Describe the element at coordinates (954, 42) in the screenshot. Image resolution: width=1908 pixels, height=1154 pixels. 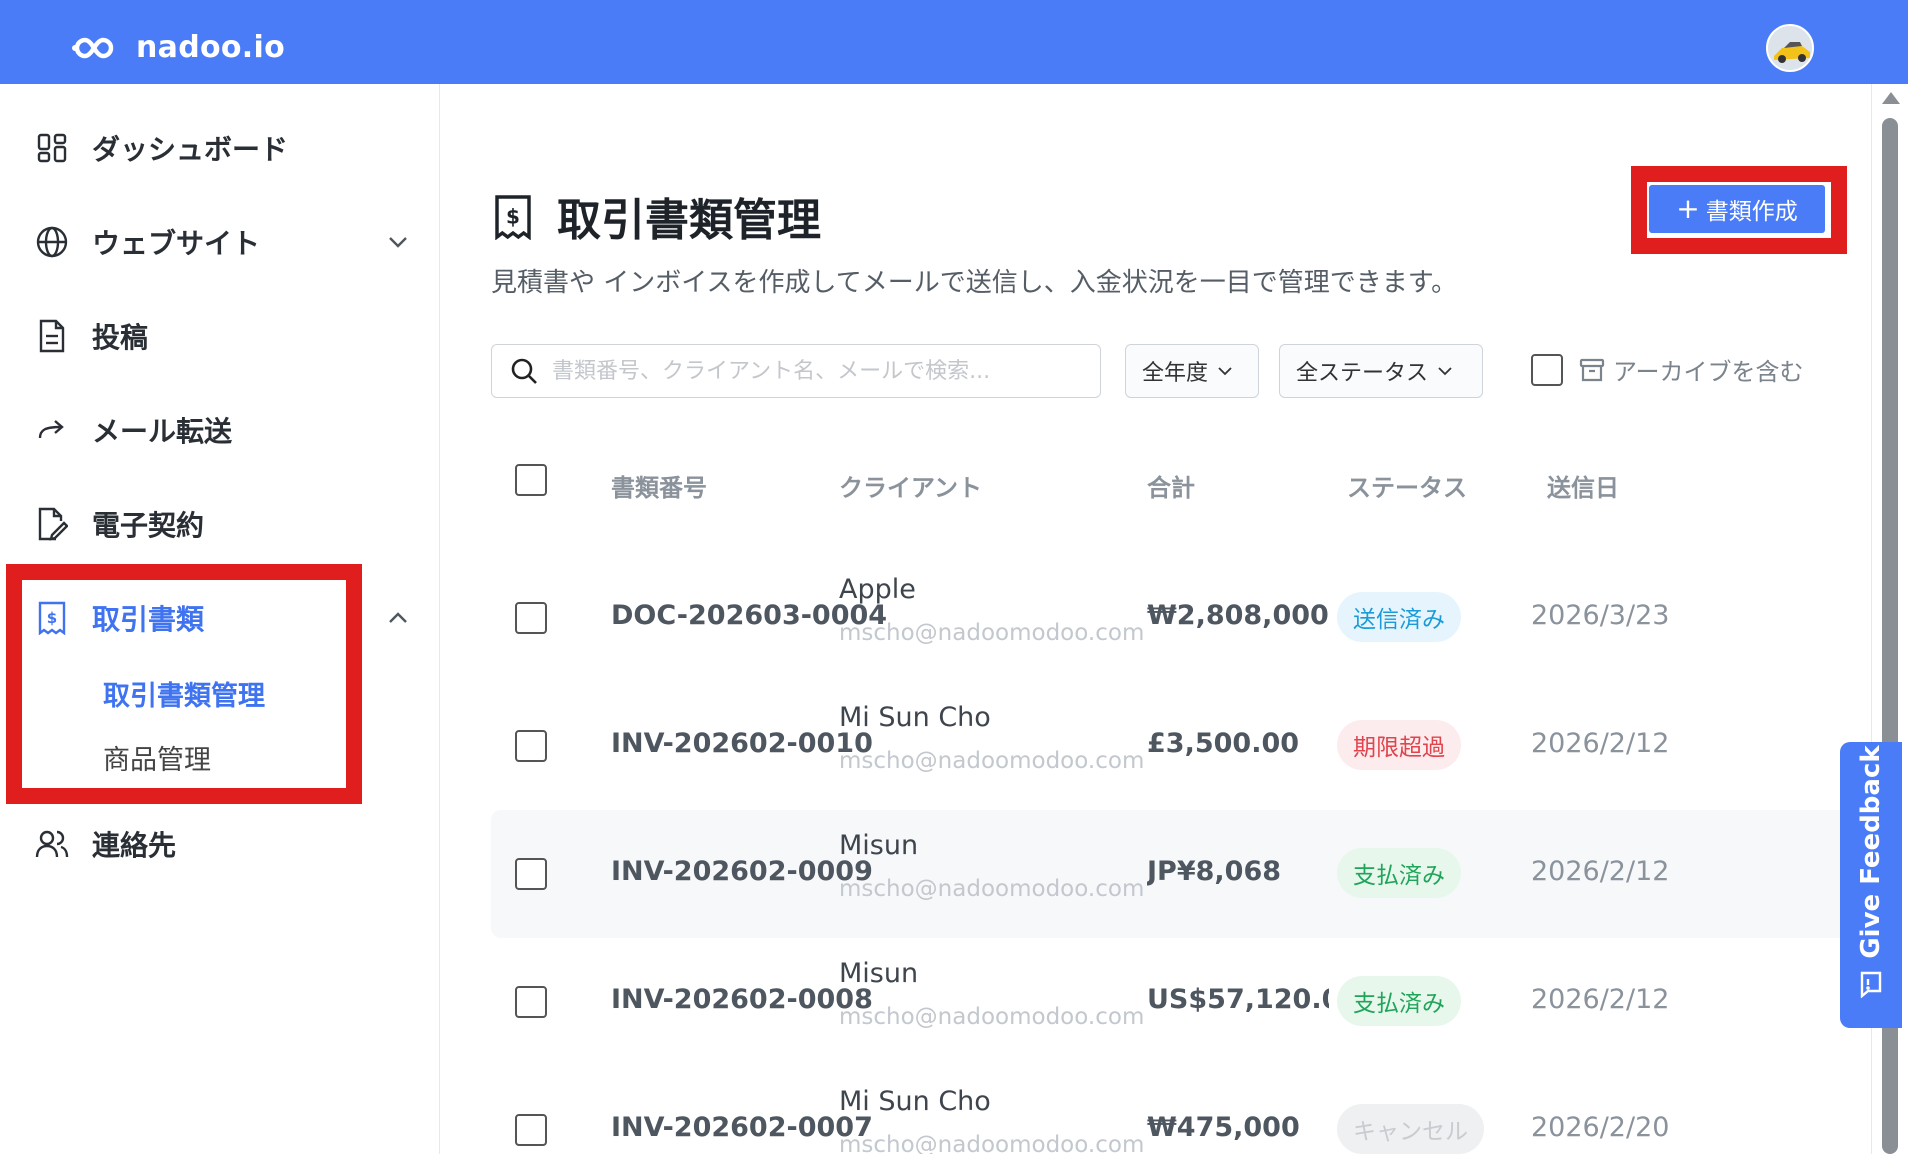
I see `top-bar: nadoo.io` at that location.